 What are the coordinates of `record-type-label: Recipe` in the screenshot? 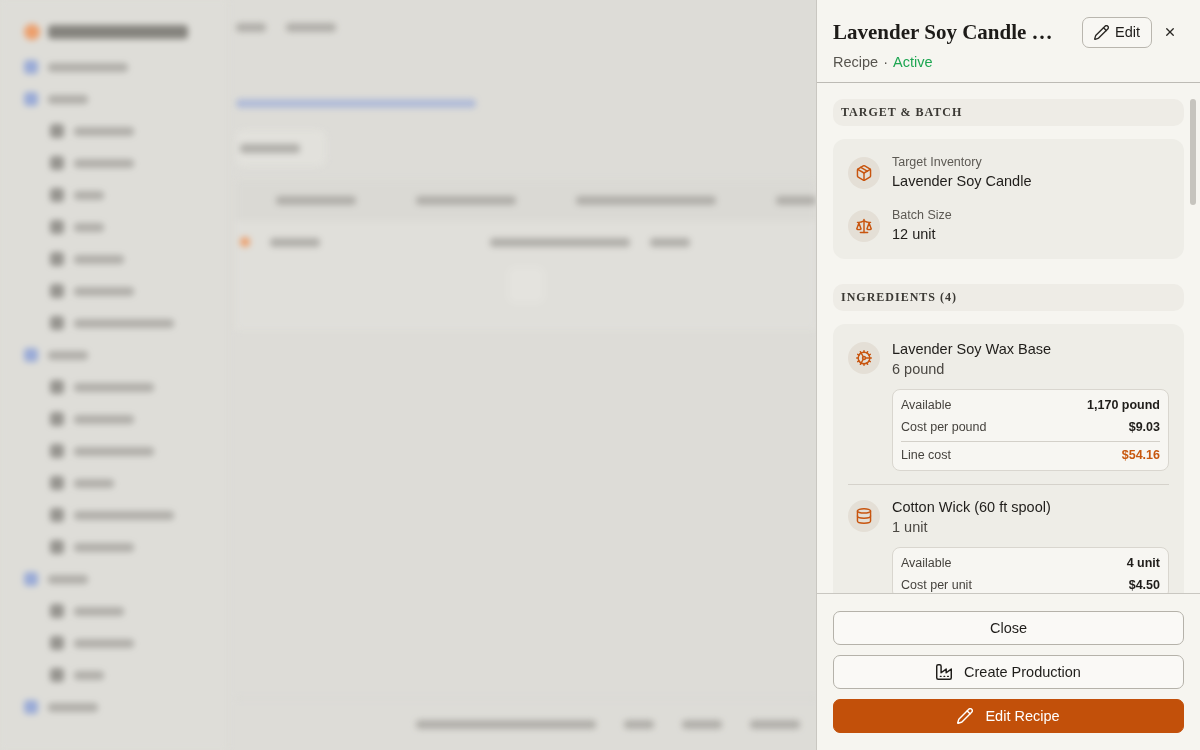 It's located at (856, 62).